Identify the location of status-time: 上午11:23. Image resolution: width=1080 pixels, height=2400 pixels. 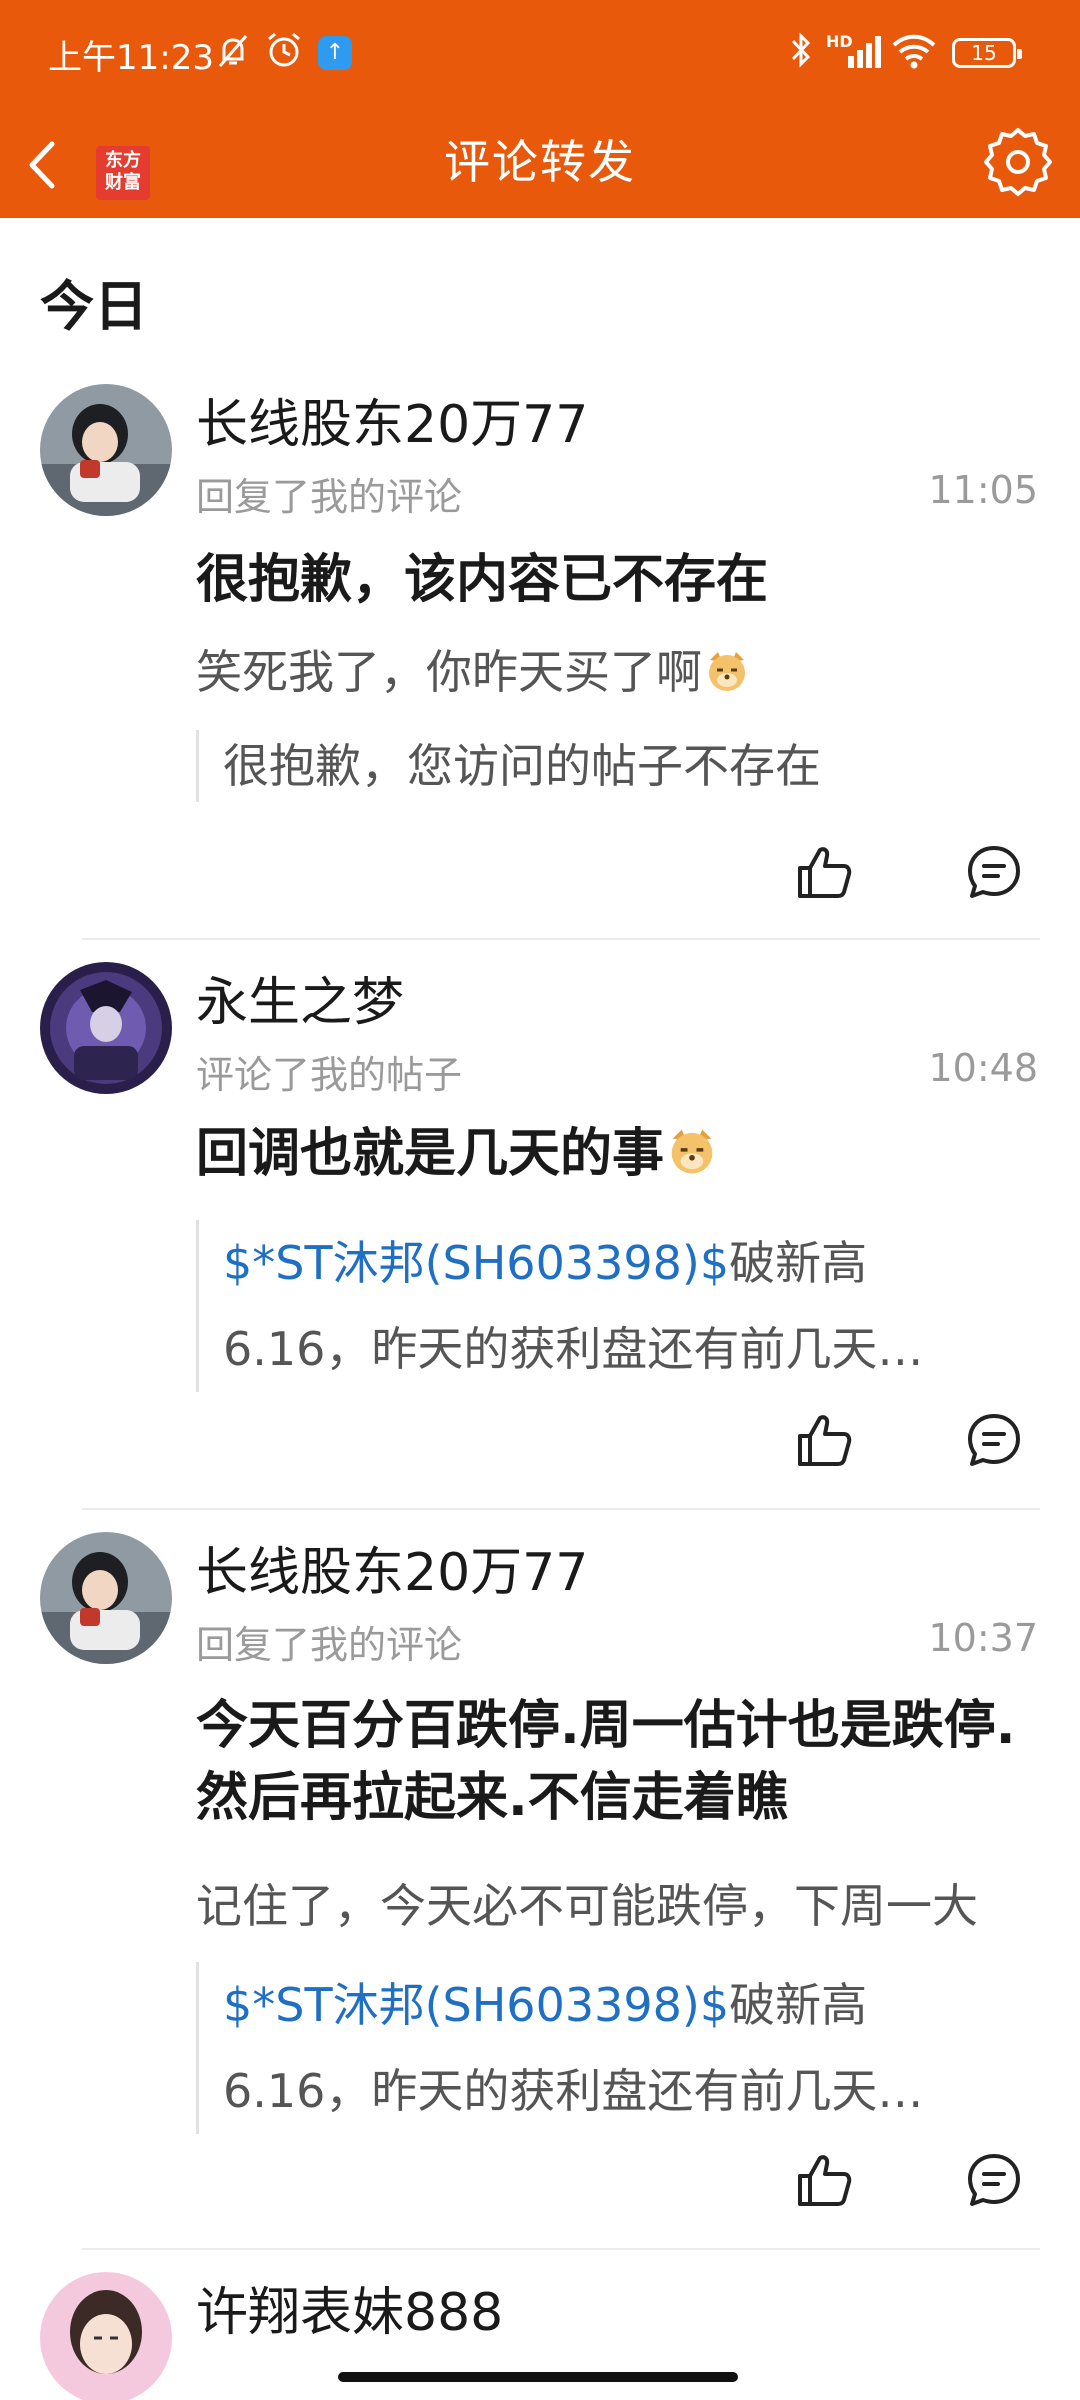
(131, 58).